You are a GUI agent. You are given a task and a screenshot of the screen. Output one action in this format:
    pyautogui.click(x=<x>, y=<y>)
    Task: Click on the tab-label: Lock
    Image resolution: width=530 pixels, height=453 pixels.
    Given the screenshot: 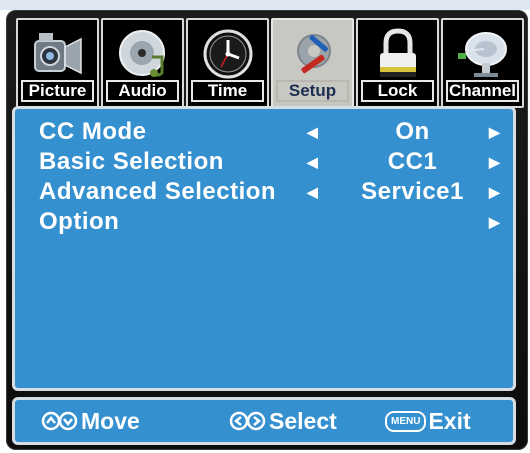 What is the action you would take?
    pyautogui.click(x=397, y=91)
    